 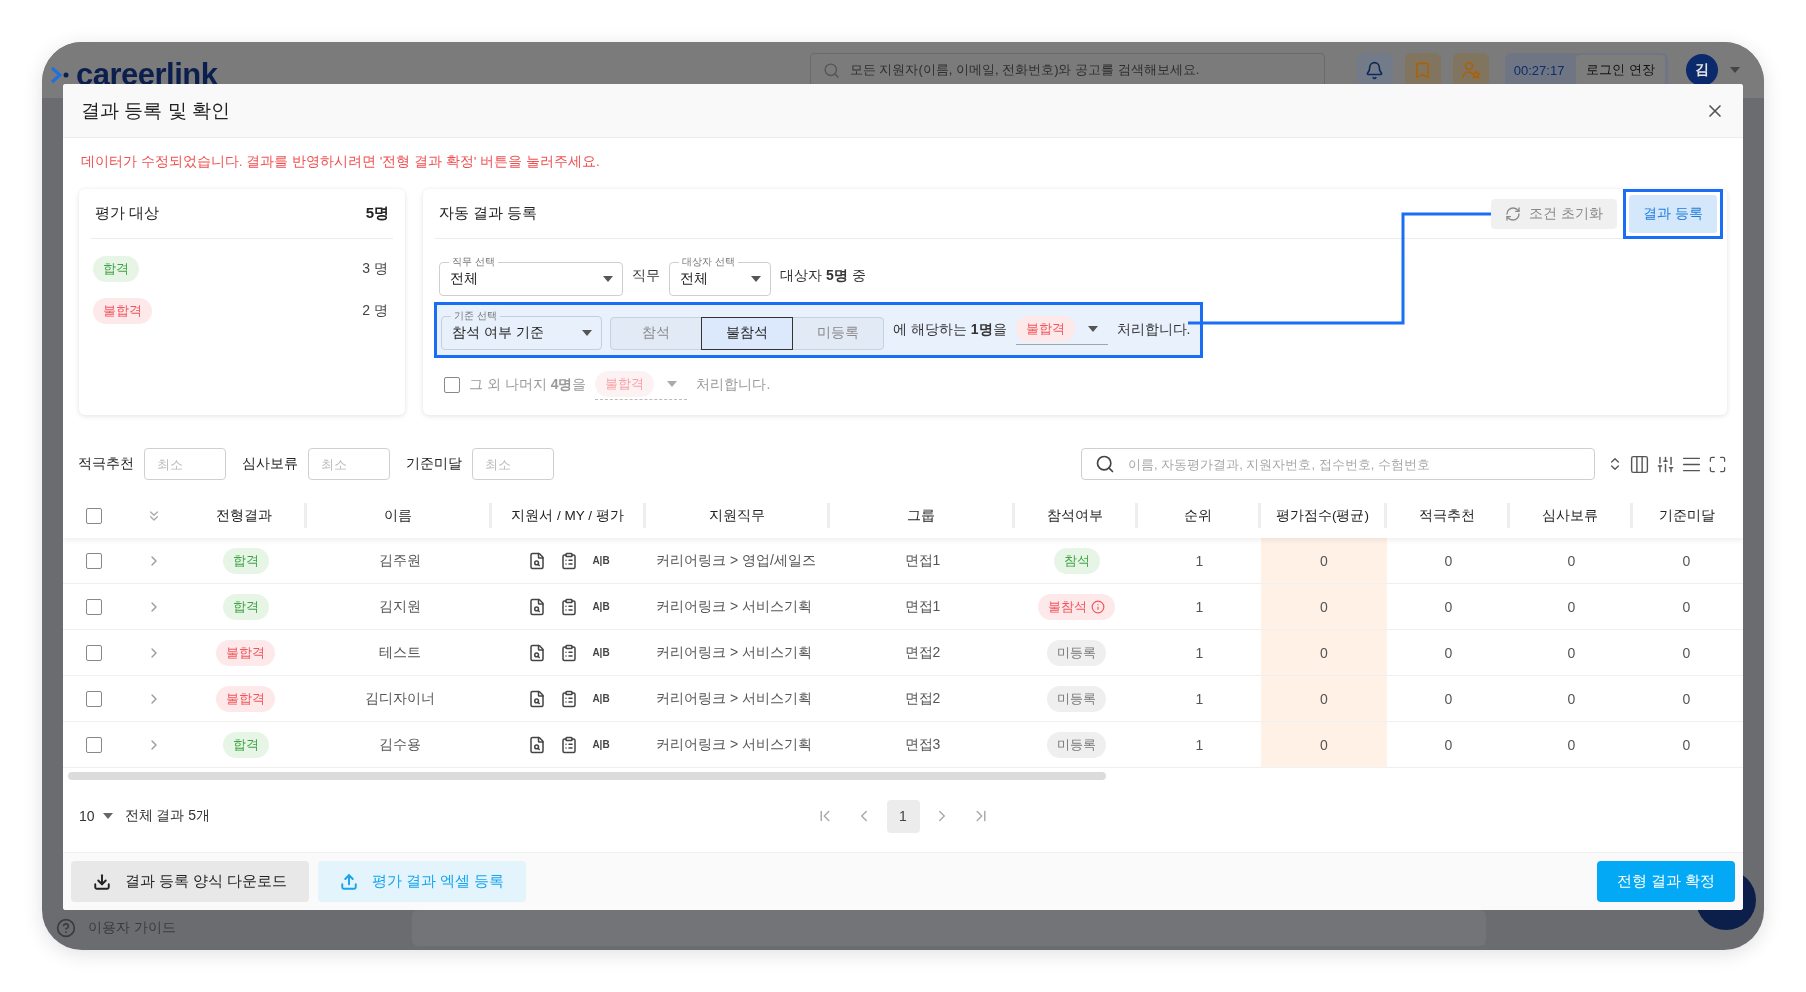 I want to click on result-count: 3 명, so click(x=375, y=269).